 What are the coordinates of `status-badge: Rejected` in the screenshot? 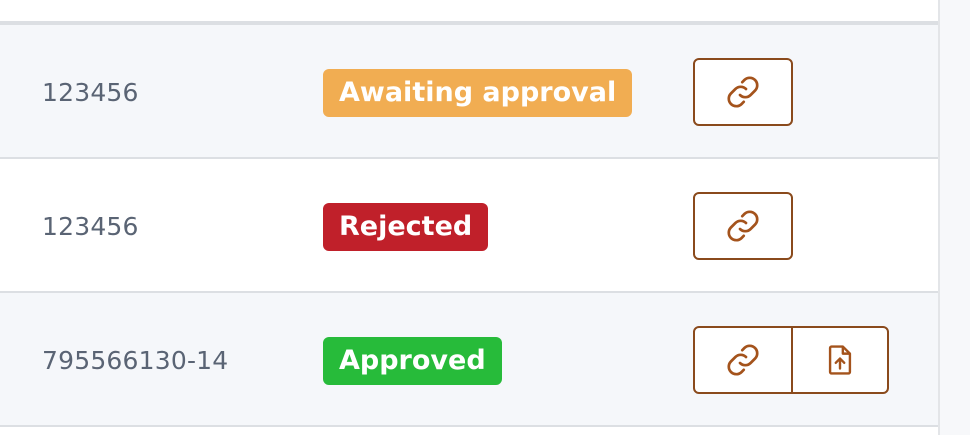 It's located at (406, 227).